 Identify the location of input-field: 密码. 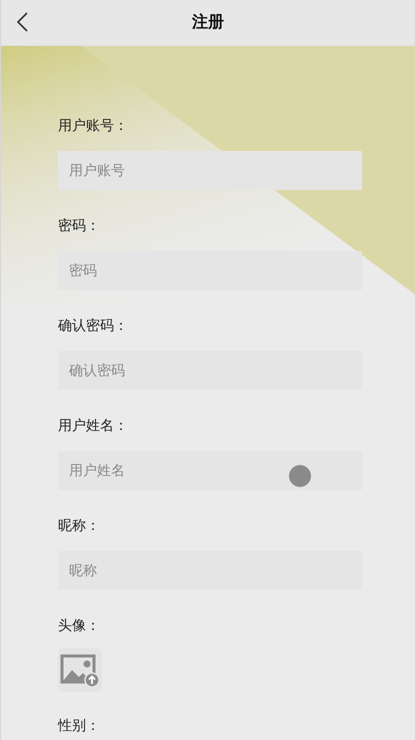
(210, 270).